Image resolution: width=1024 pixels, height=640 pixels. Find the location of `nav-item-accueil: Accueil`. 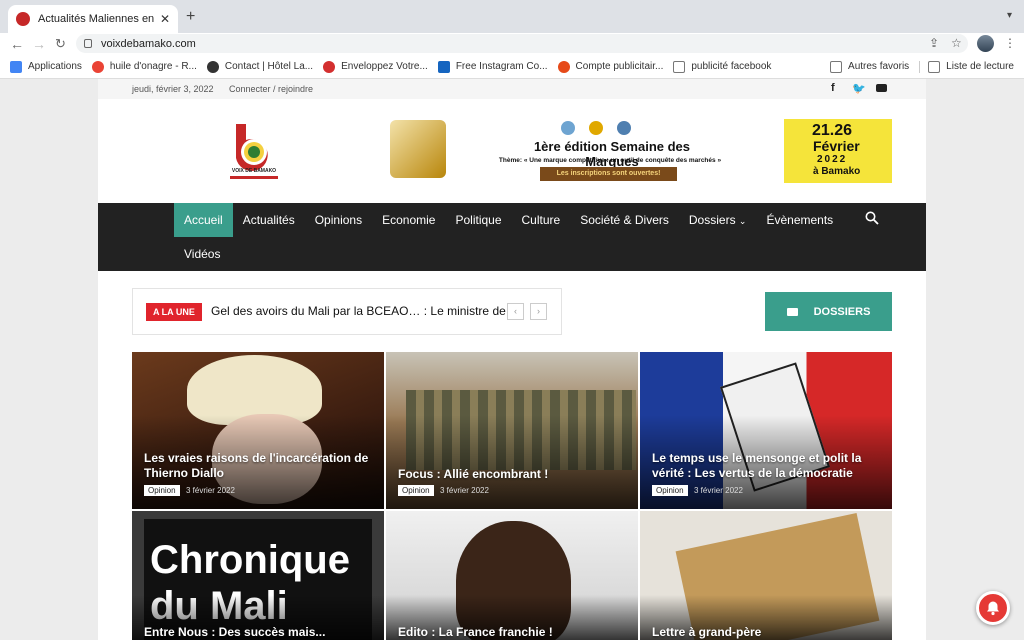

nav-item-accueil: Accueil is located at coordinates (203, 220).